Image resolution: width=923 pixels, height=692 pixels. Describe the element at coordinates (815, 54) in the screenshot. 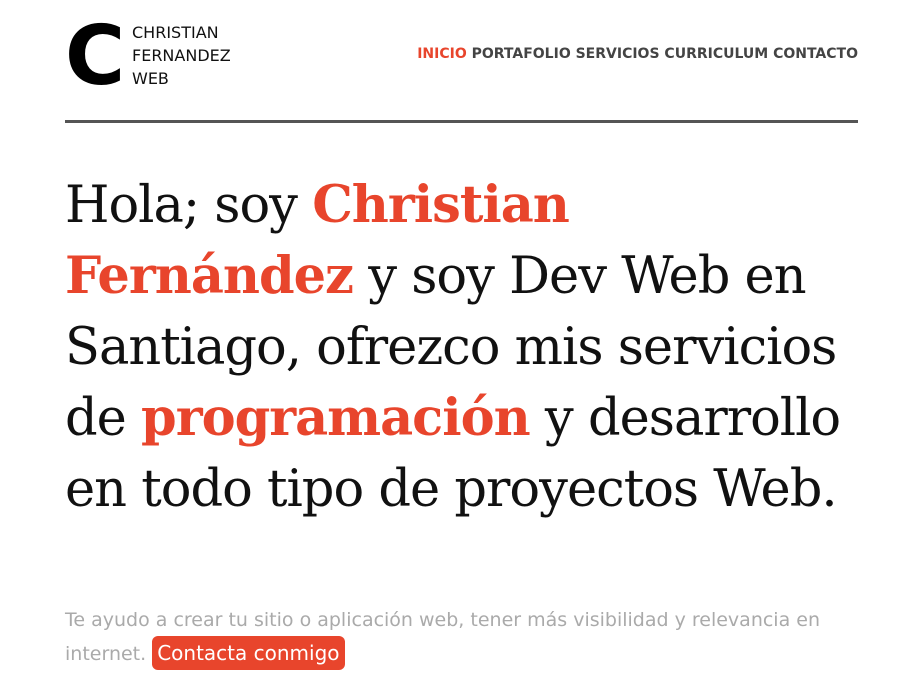

I see `nav-item-contacto: CONTACTO` at that location.